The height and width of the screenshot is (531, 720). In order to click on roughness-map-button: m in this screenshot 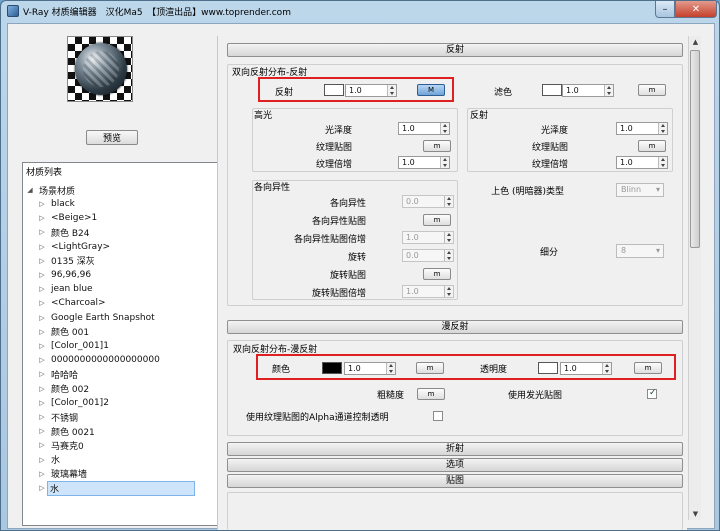, I will do `click(431, 394)`.